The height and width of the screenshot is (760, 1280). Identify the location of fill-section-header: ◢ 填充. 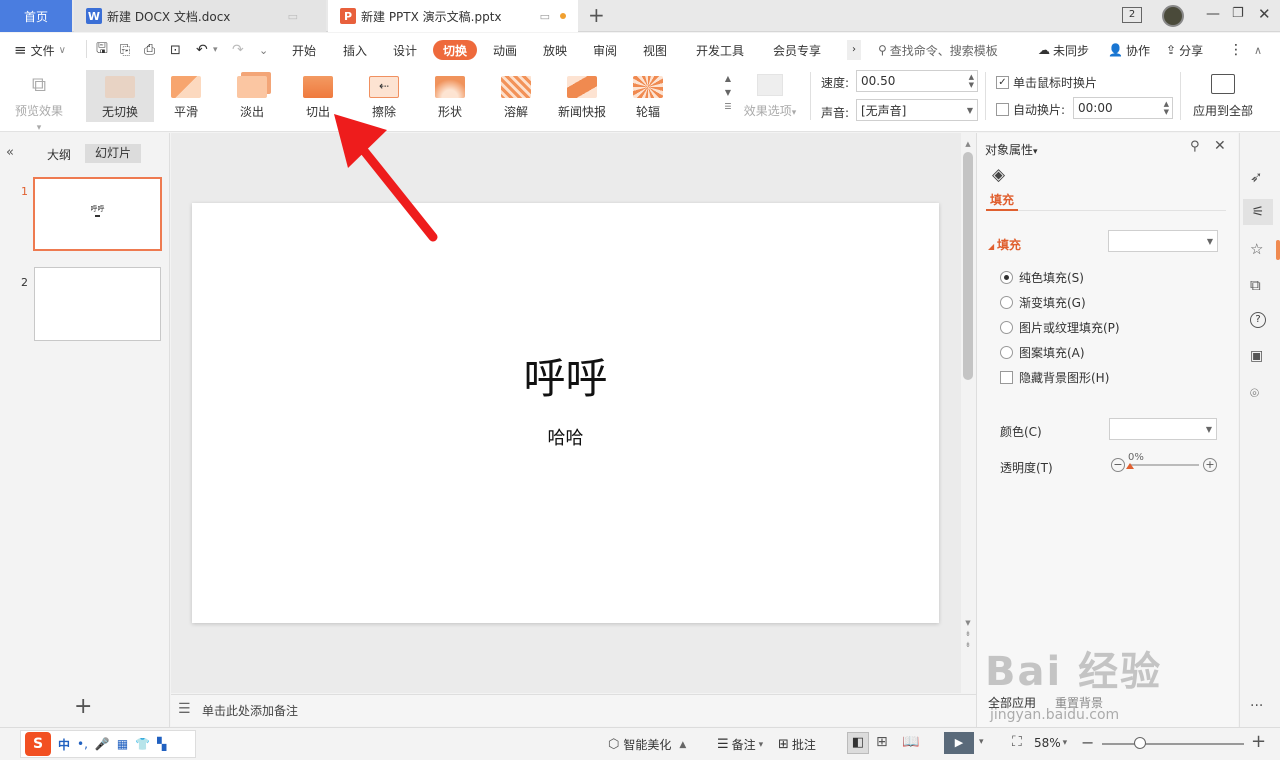
(1004, 244).